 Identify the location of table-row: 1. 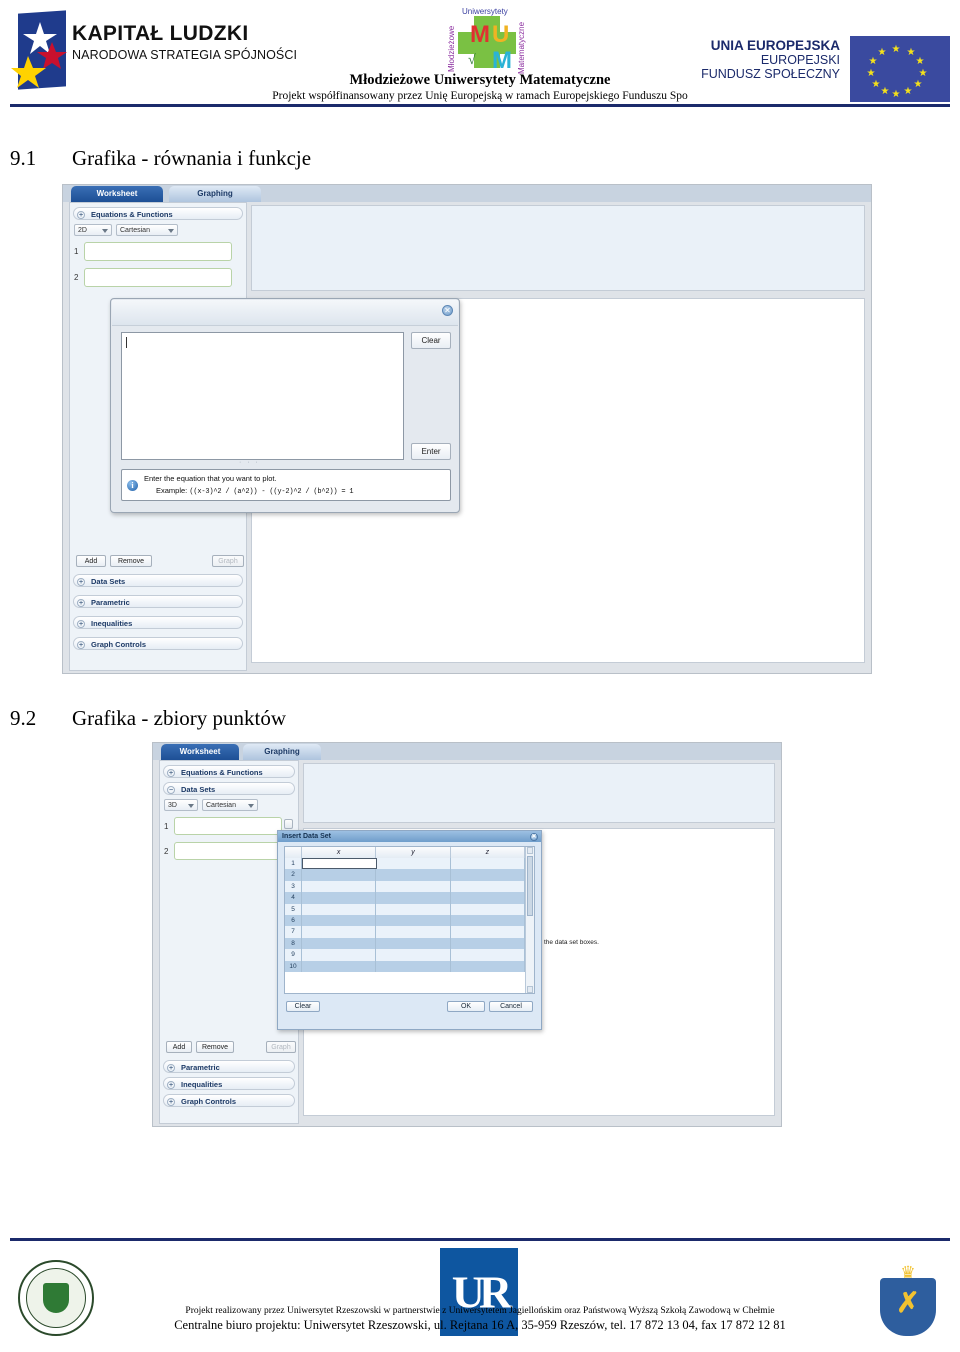
(409, 864).